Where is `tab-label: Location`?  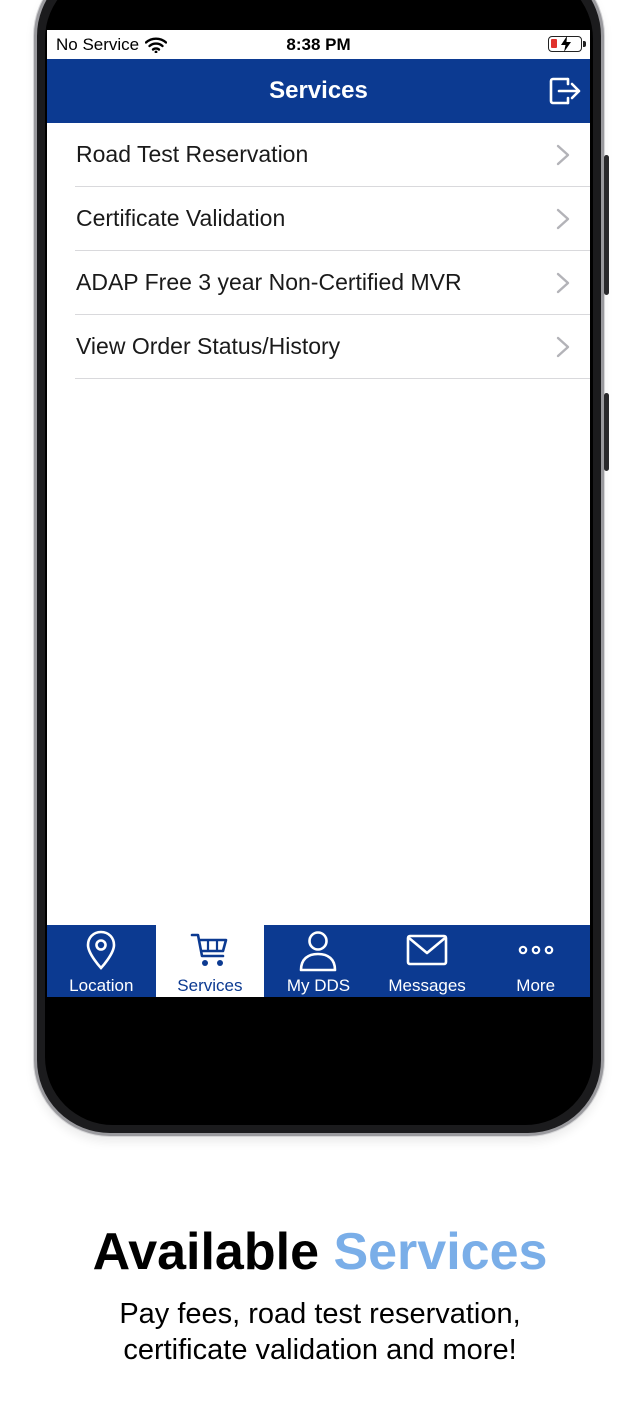 tab-label: Location is located at coordinates (101, 985).